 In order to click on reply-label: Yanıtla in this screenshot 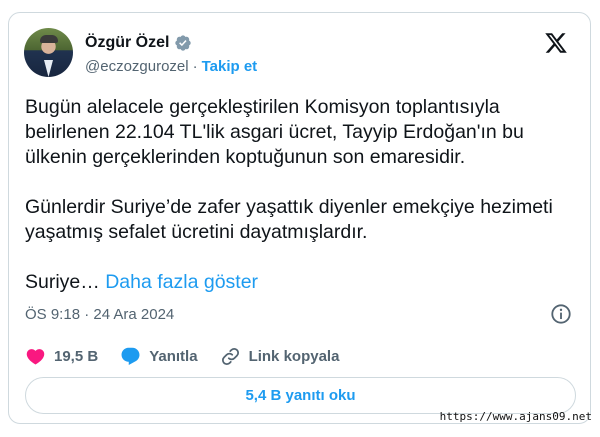, I will do `click(173, 356)`.